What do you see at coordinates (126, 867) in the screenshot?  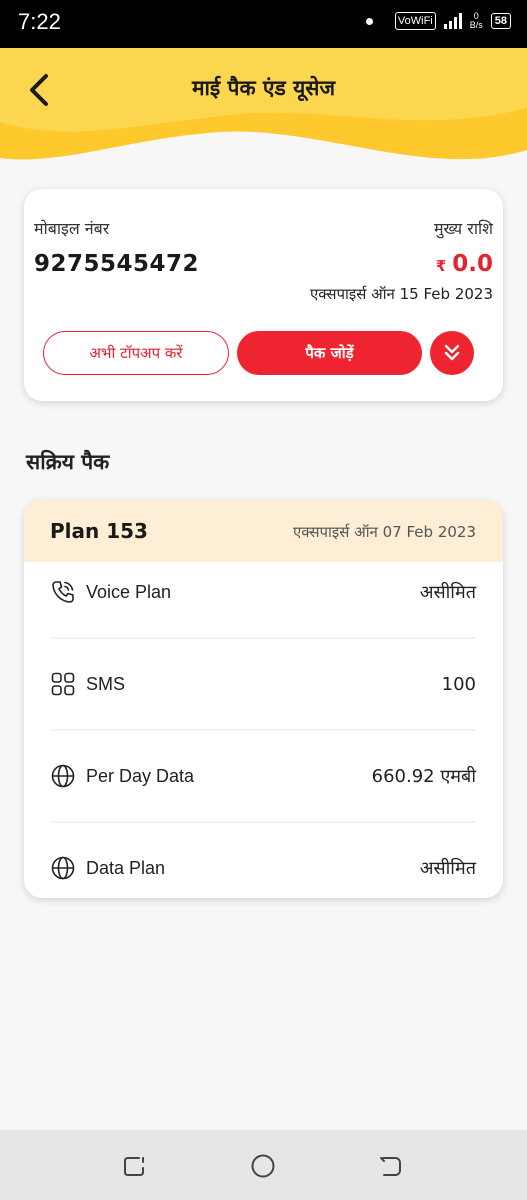 I see `plan-row-label: Data Plan` at bounding box center [126, 867].